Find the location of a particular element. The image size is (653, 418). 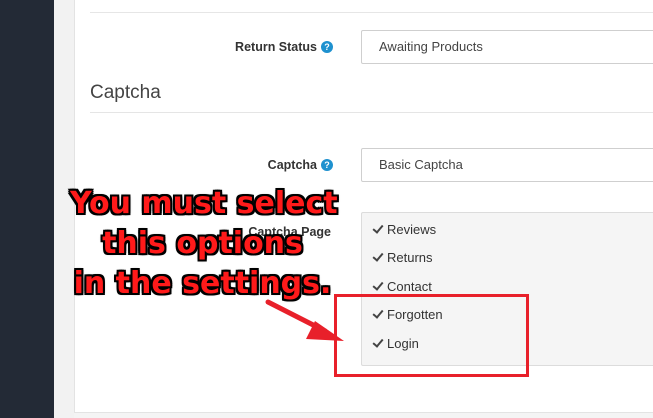

annotation-arrow-icon is located at coordinates (304, 320).